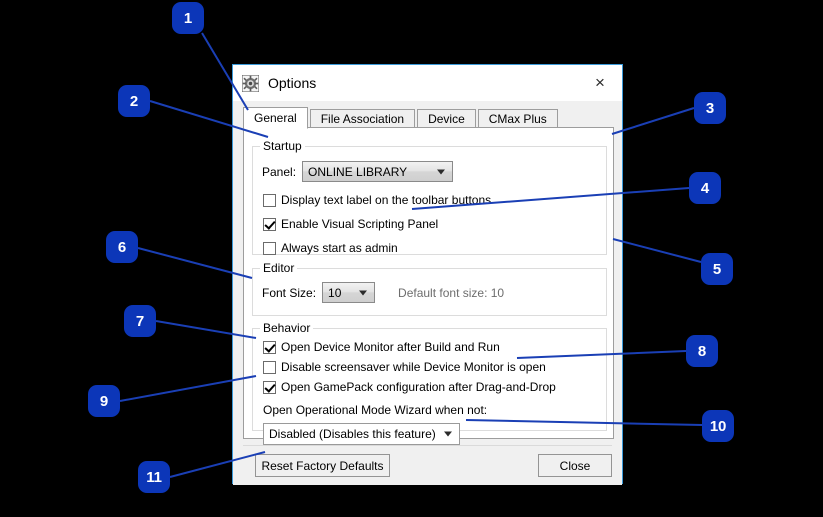 The width and height of the screenshot is (823, 517). Describe the element at coordinates (287, 328) in the screenshot. I see `behavior-group-label: Behavior` at that location.